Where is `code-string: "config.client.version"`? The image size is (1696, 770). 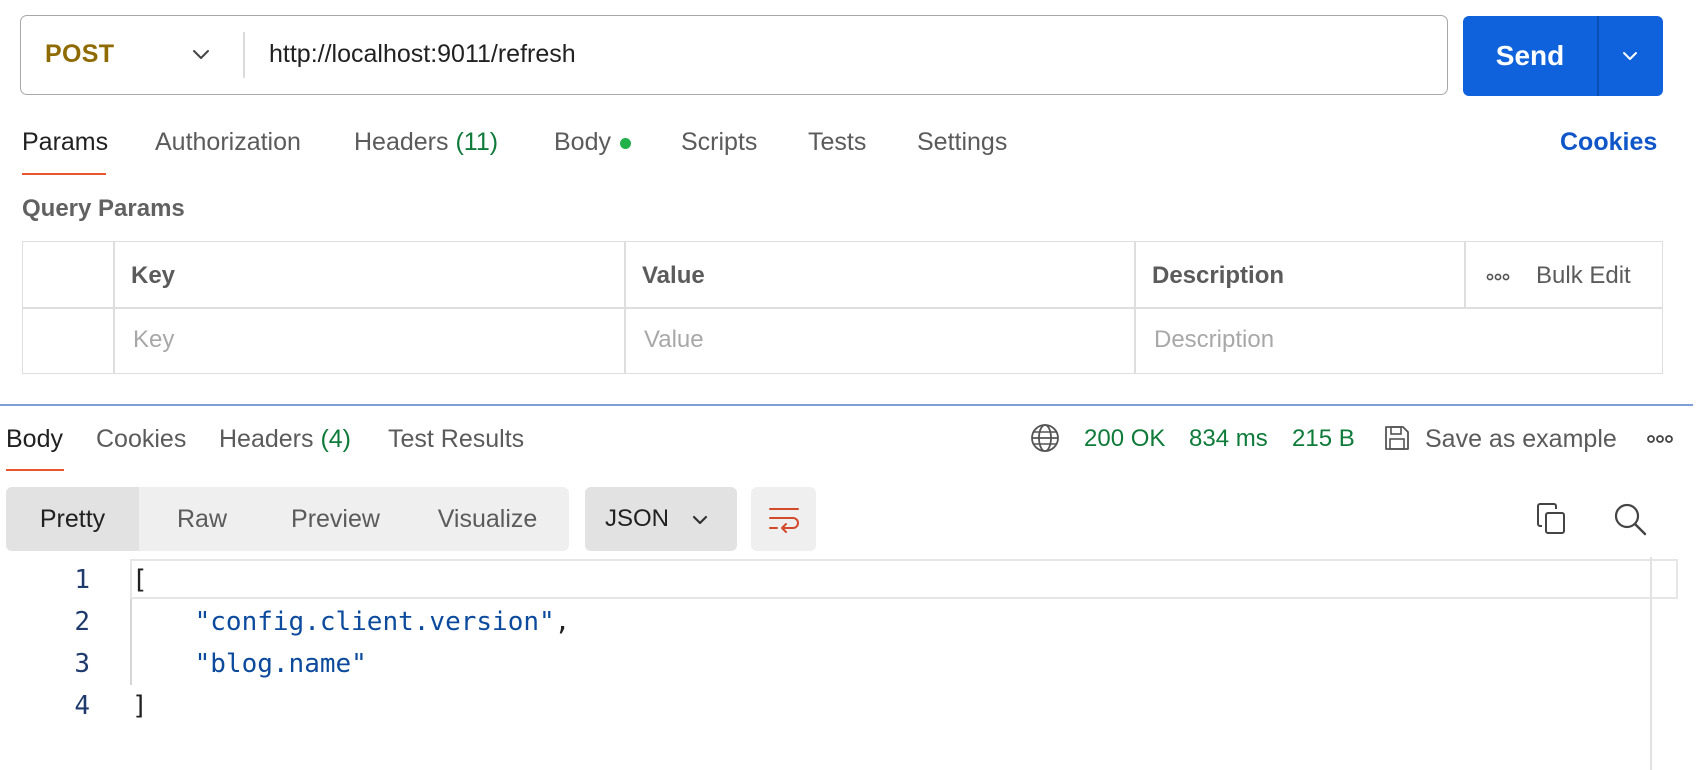
code-string: "config.client.version" is located at coordinates (374, 622).